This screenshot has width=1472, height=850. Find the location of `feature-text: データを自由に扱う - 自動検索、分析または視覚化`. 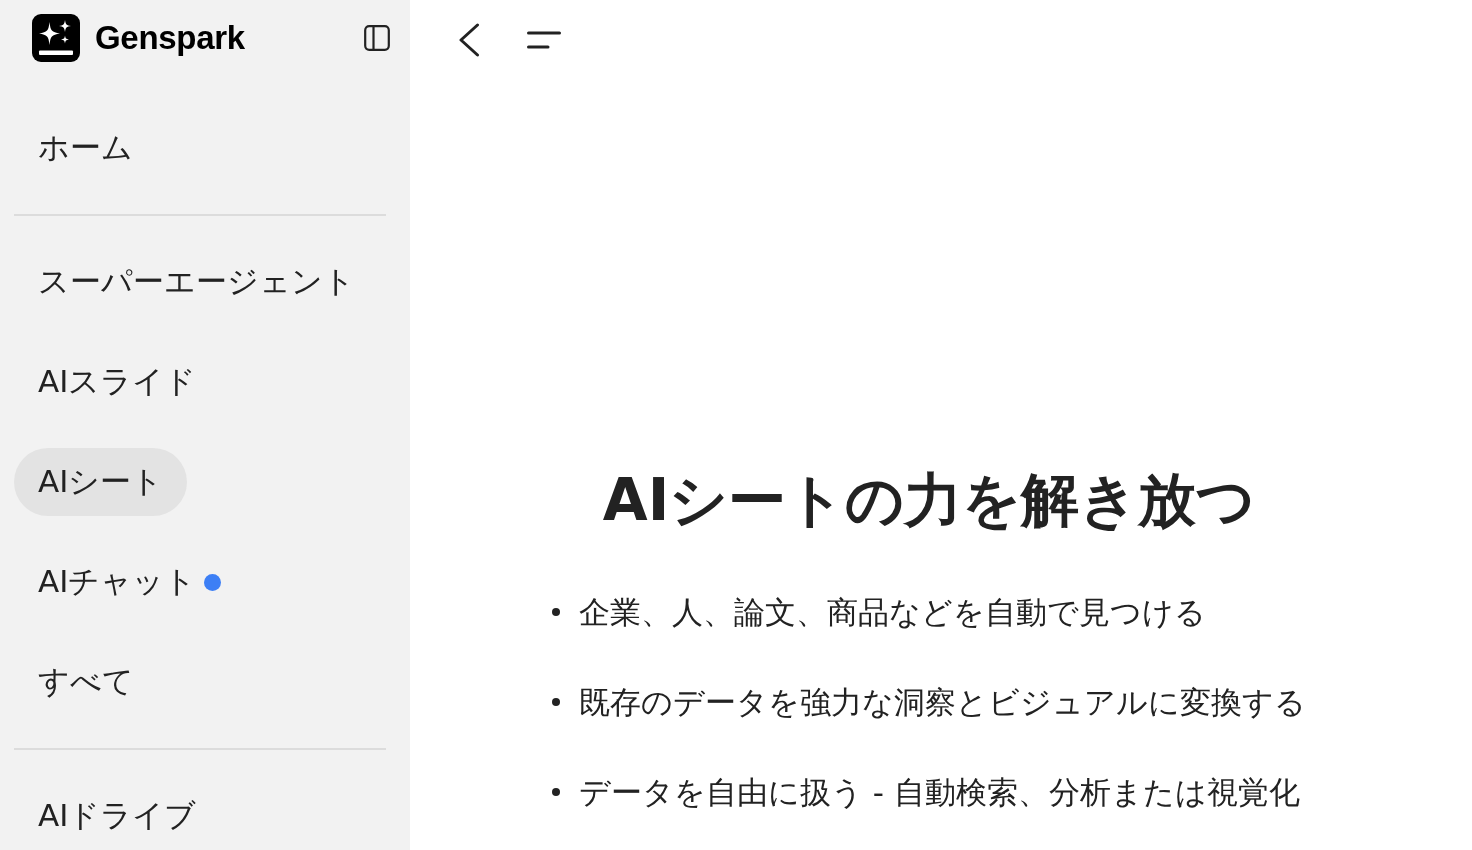

feature-text: データを自由に扱う - 自動検索、分析または視覚化 is located at coordinates (939, 792).